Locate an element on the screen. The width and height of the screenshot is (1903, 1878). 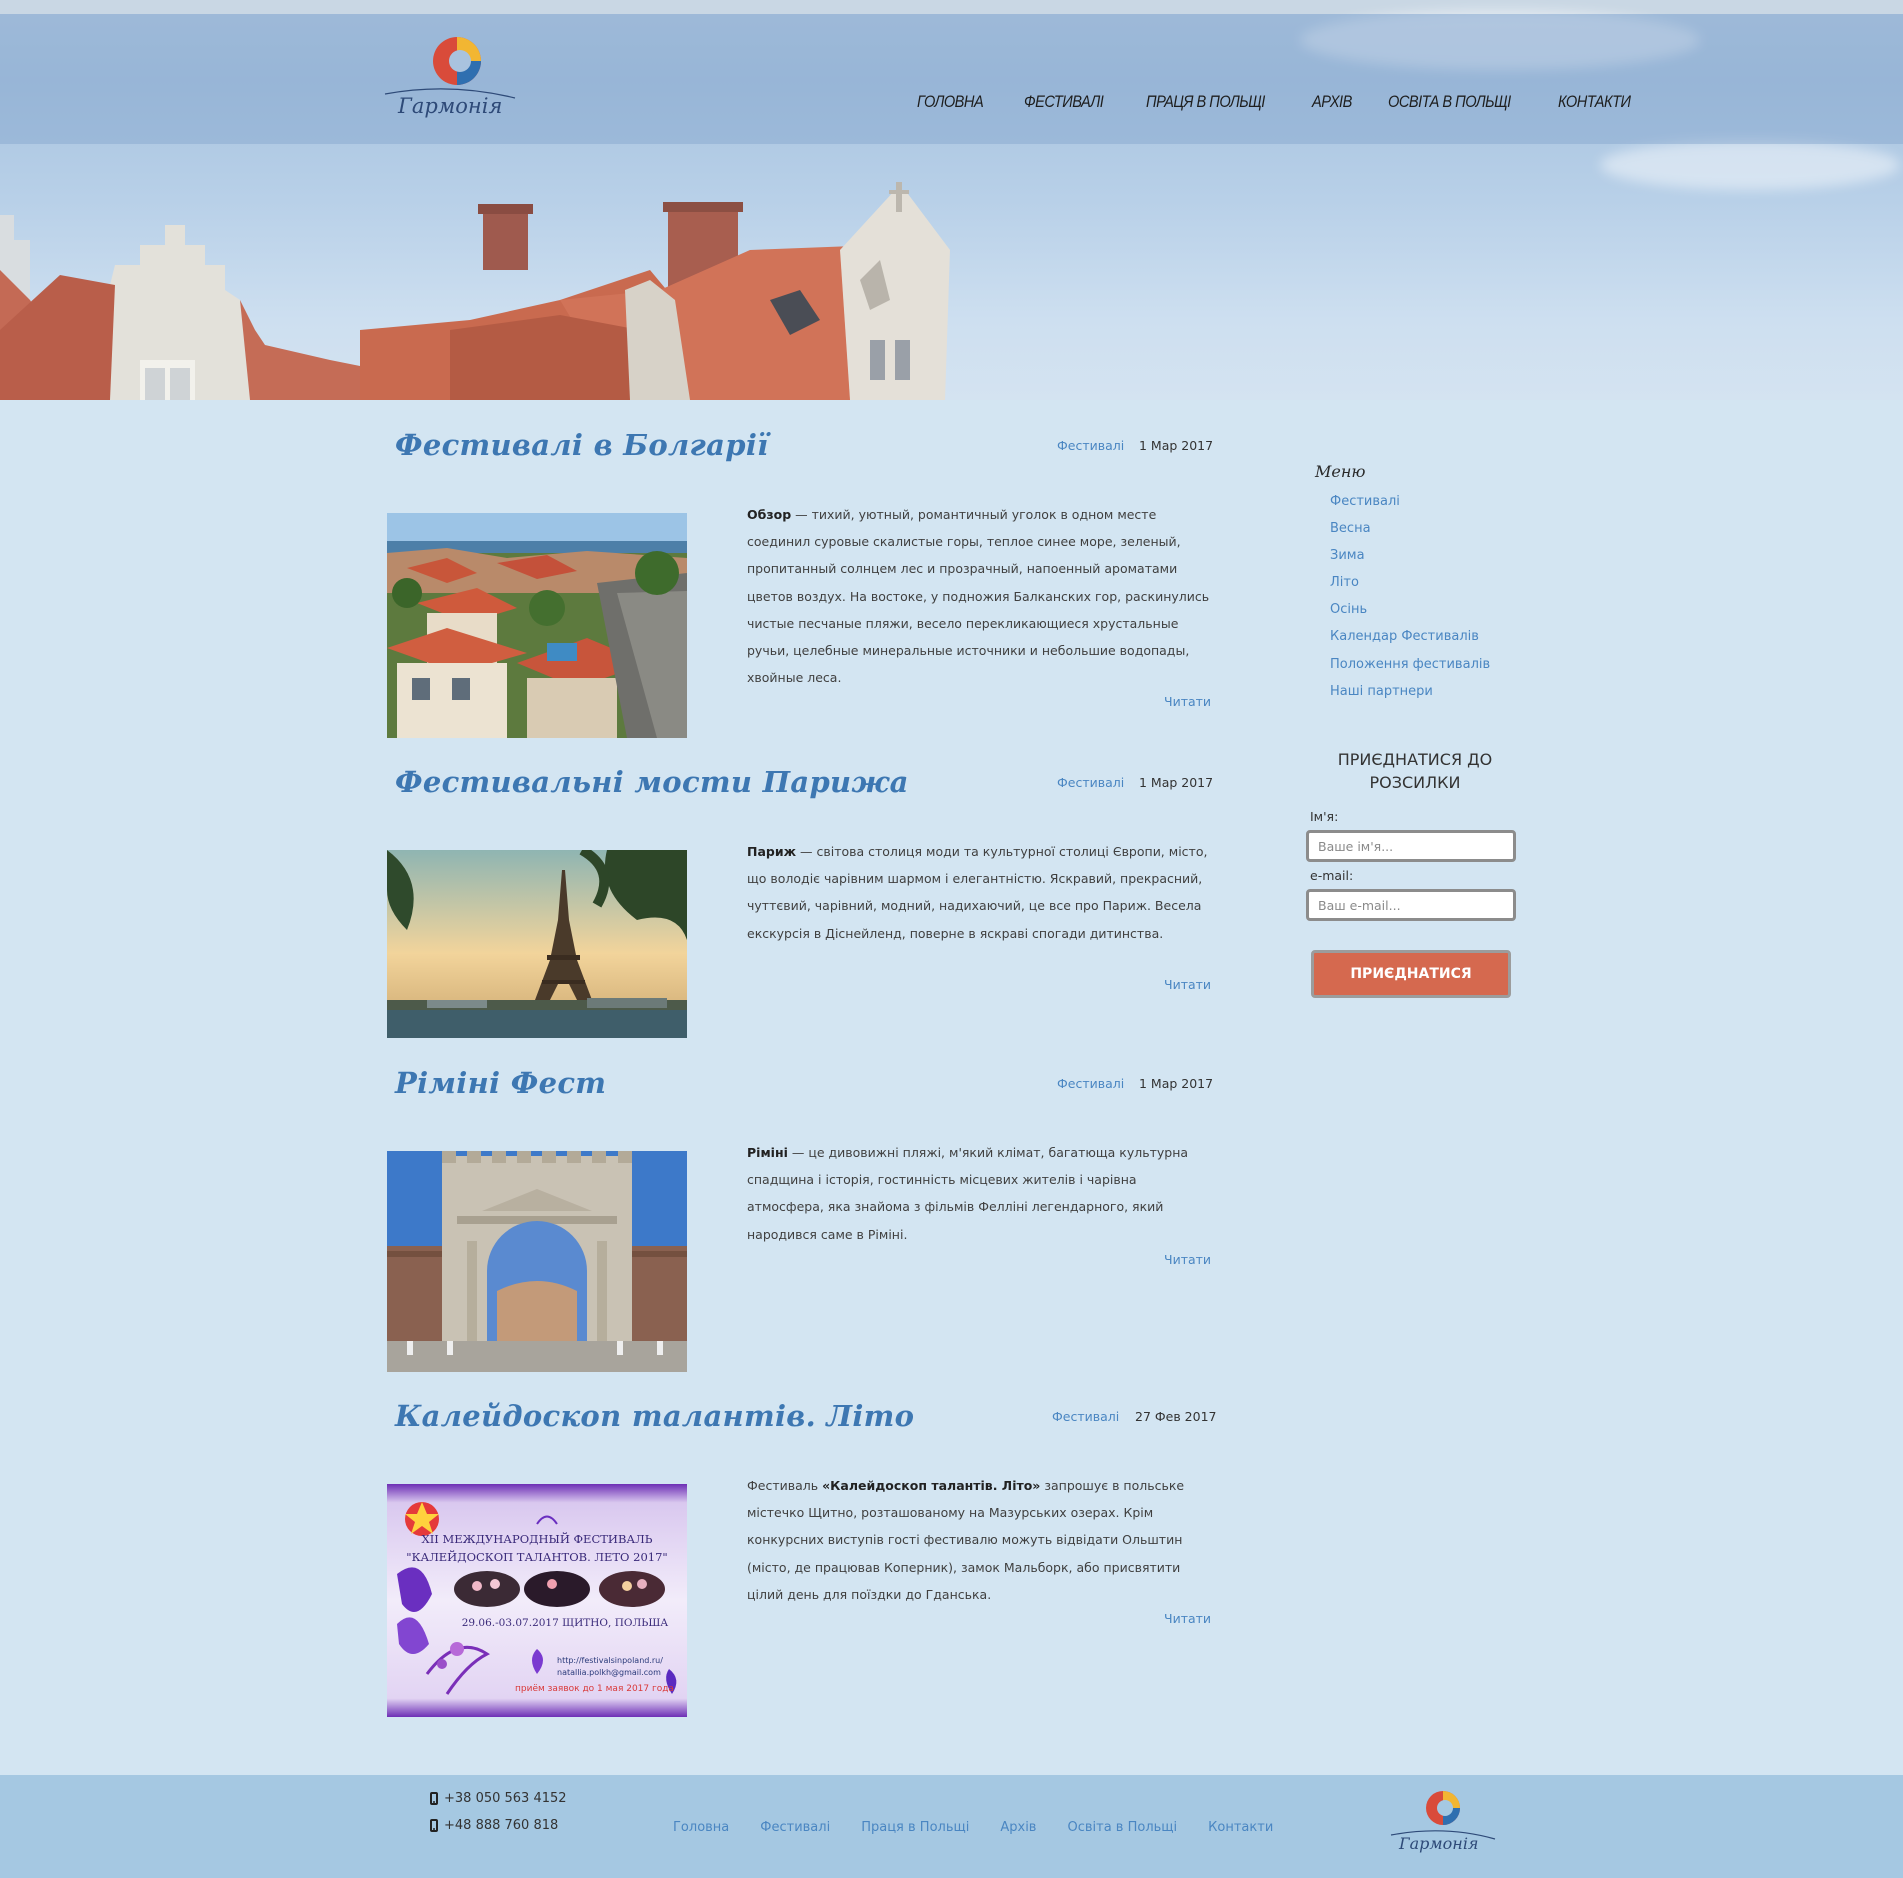
sidebar-item-autumn: Осінь is located at coordinates (1410, 615).